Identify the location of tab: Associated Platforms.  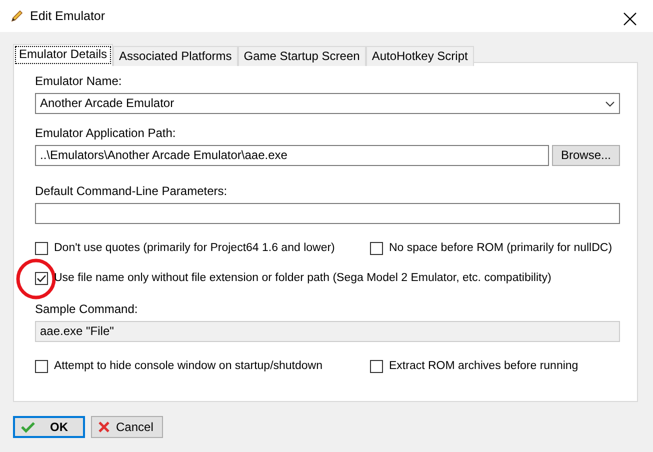
(175, 56).